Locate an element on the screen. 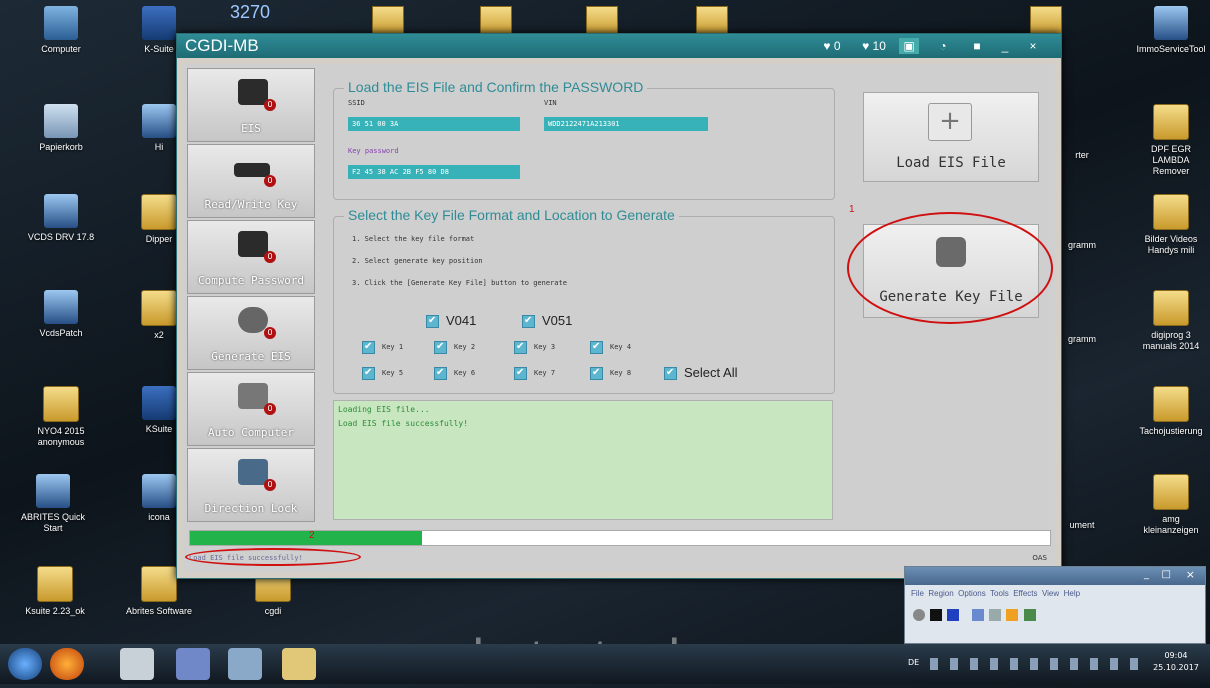  effects-tool-icon is located at coordinates (1012, 615).